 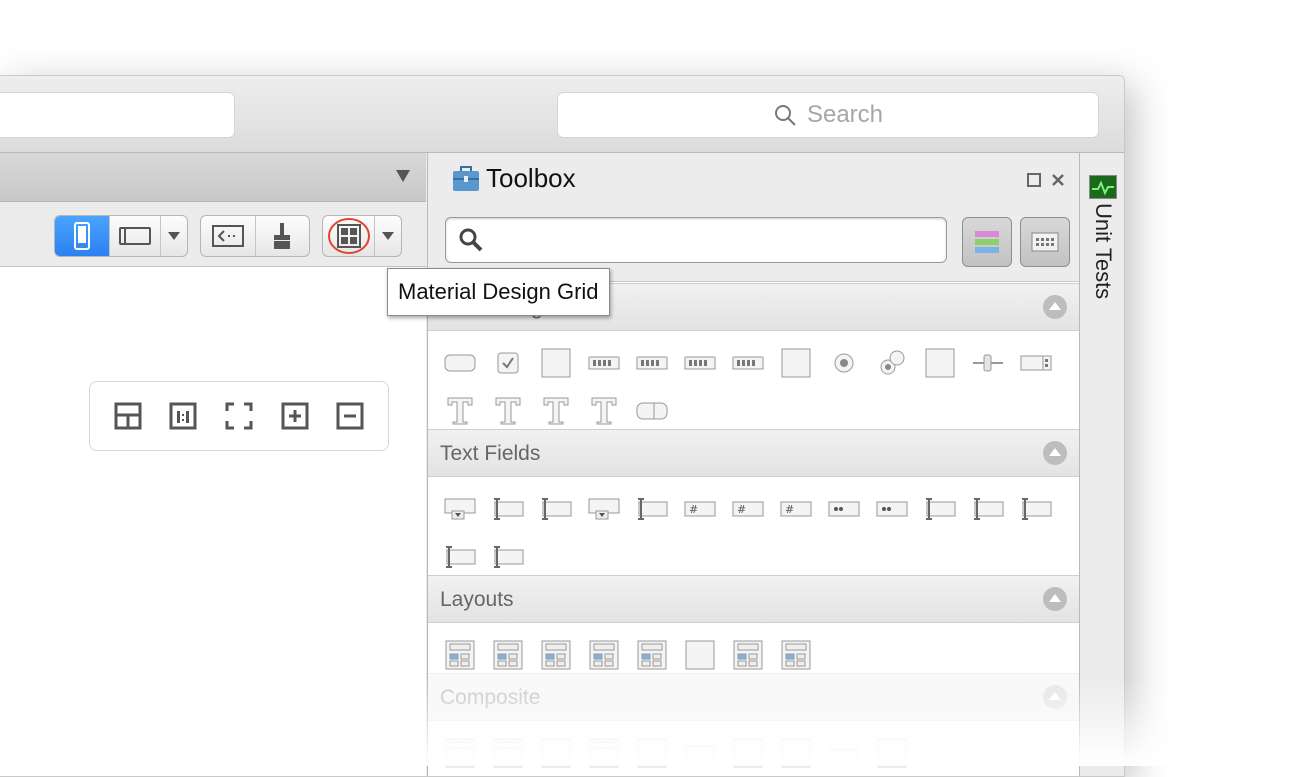 What do you see at coordinates (471, 240) in the screenshot?
I see `search-icon` at bounding box center [471, 240].